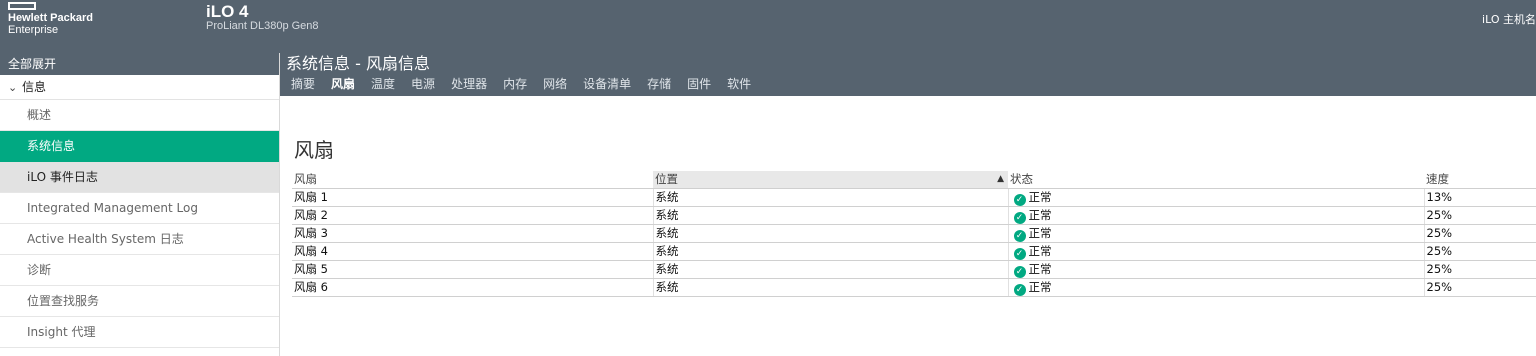  What do you see at coordinates (423, 84) in the screenshot?
I see `tab-power: 电源` at bounding box center [423, 84].